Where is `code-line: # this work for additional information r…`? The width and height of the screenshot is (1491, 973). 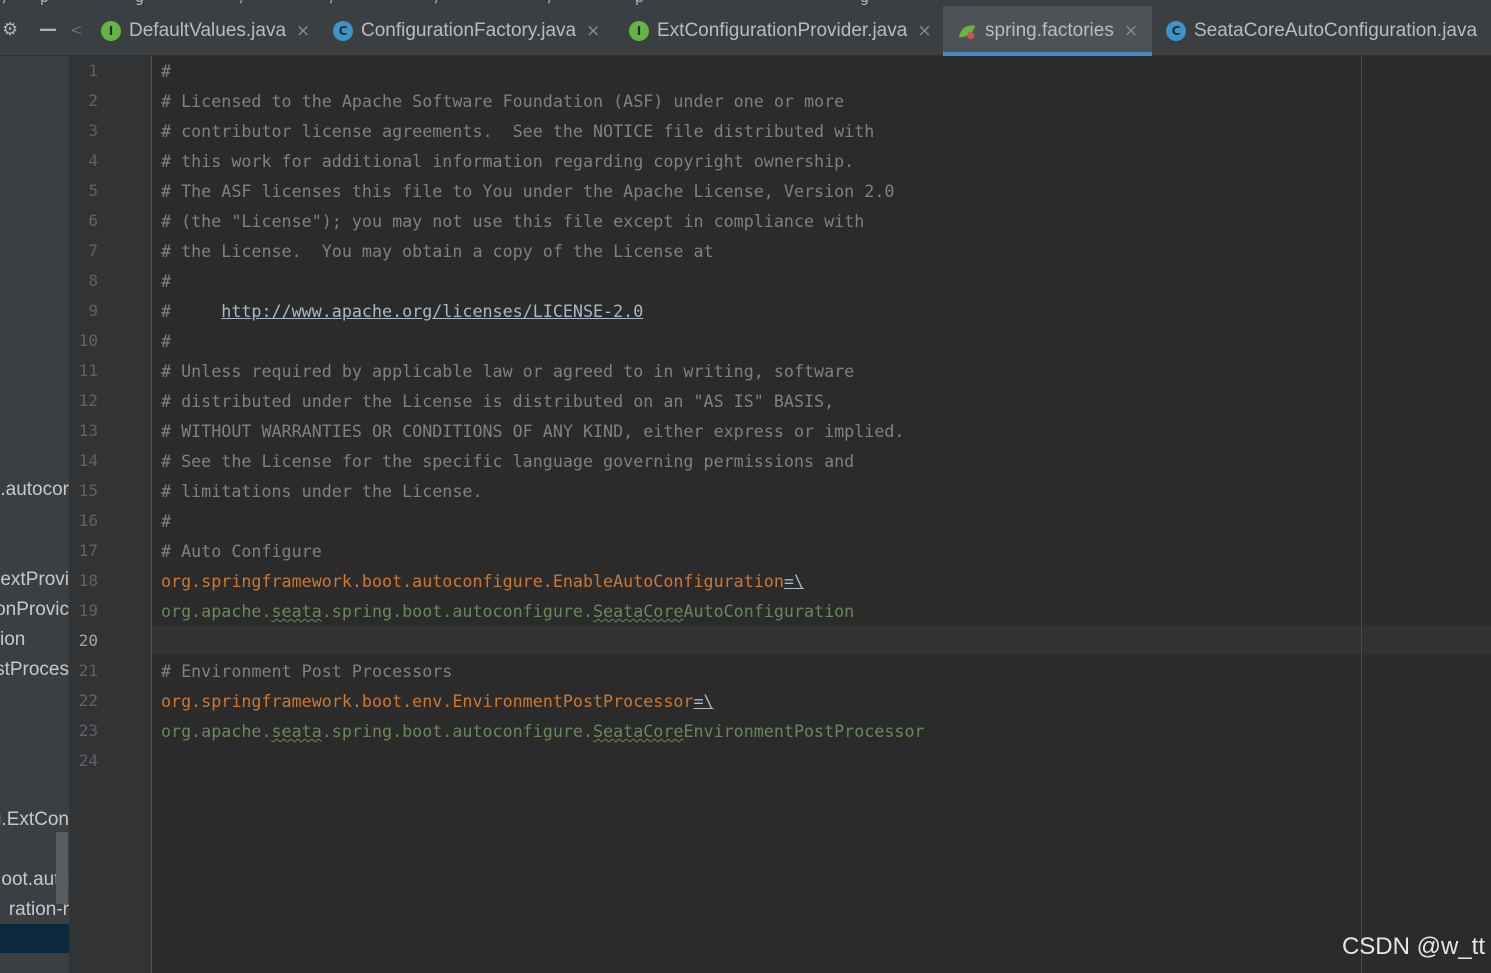 code-line: # this work for additional information r… is located at coordinates (507, 161).